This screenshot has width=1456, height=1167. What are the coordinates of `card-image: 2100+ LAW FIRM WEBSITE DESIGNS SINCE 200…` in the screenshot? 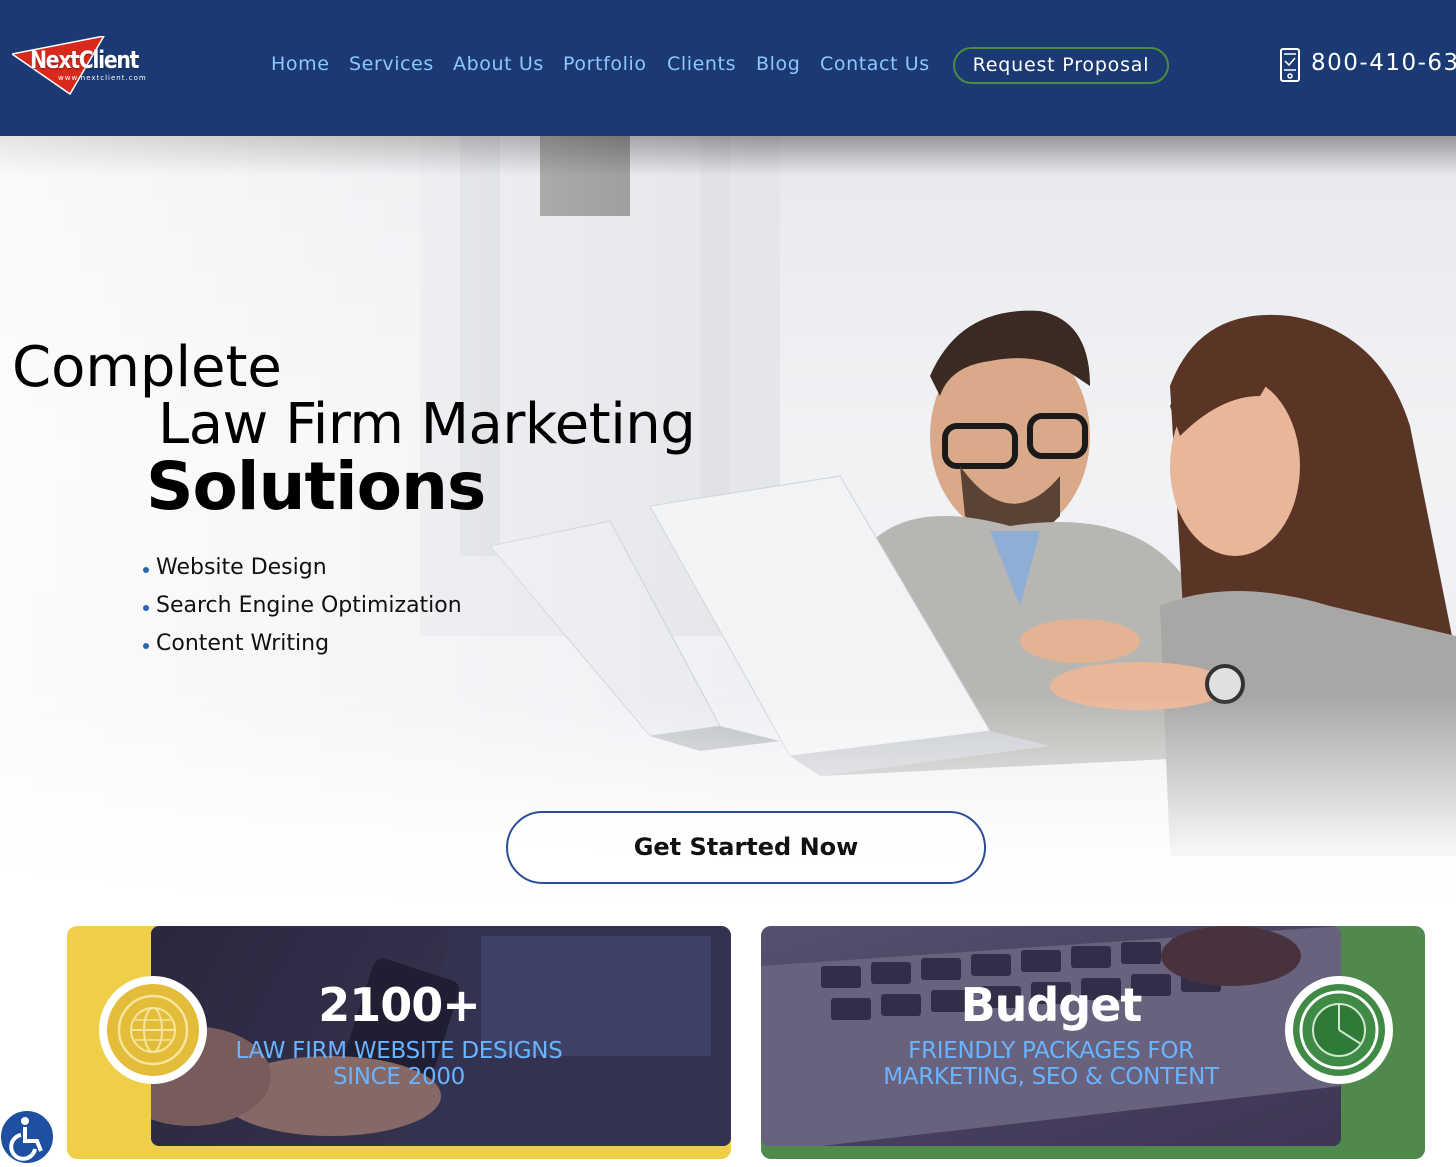 It's located at (441, 1036).